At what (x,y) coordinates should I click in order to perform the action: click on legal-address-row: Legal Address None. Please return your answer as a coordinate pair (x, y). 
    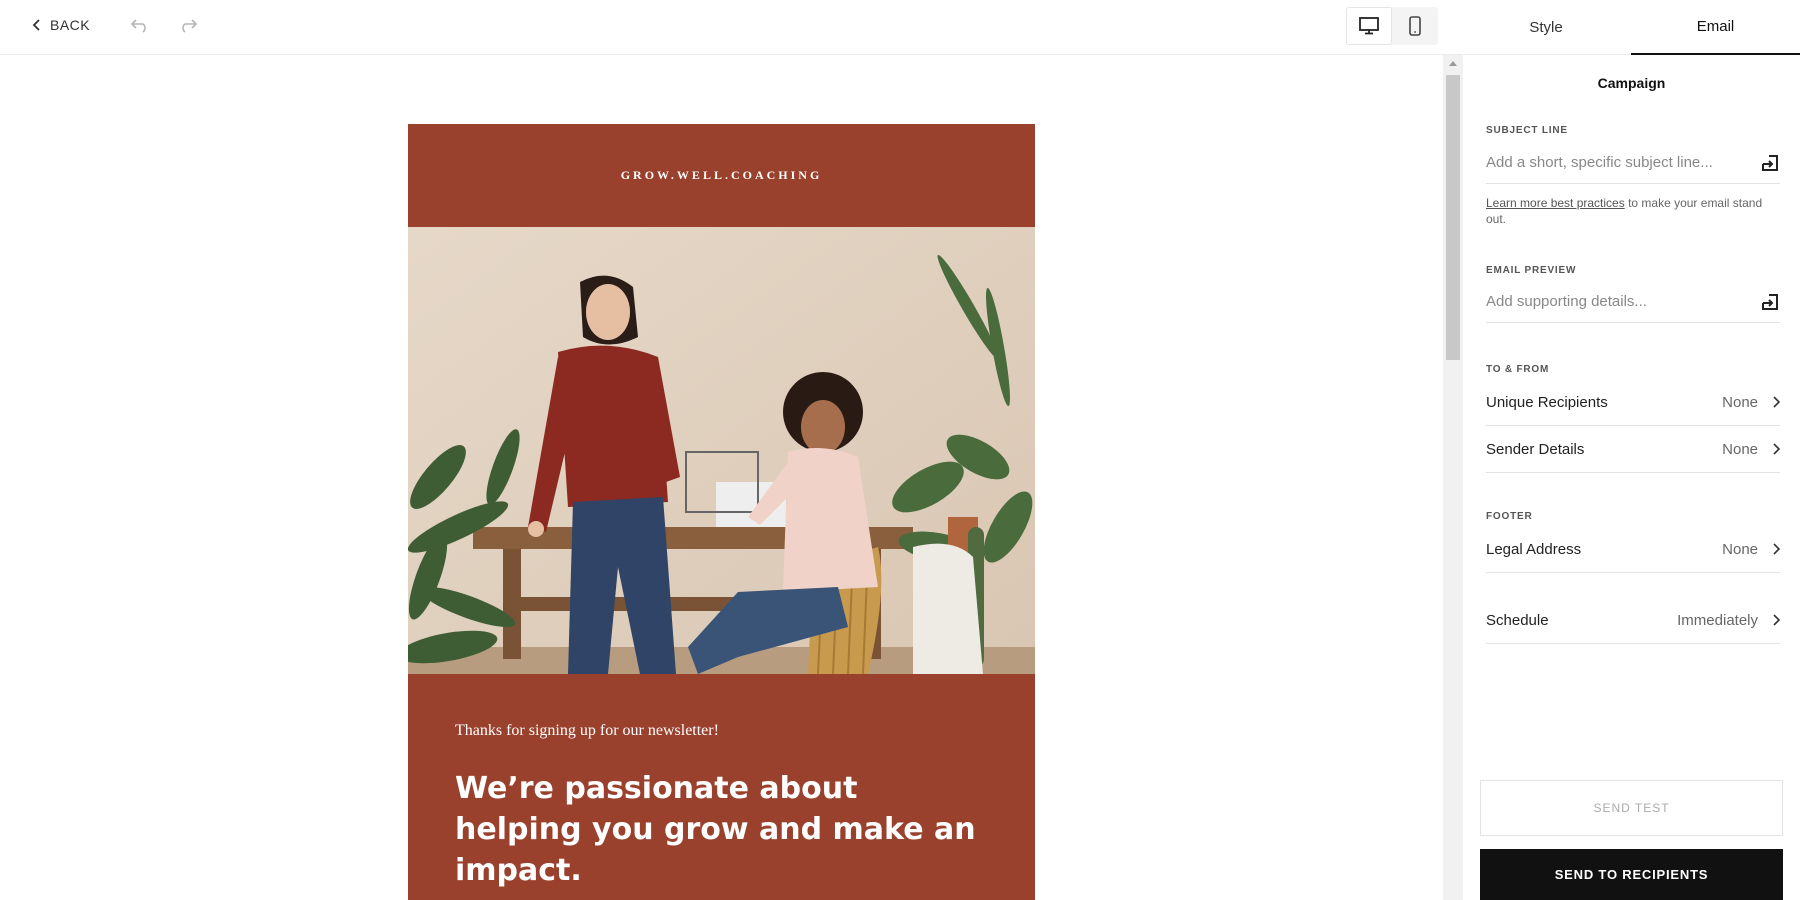
    Looking at the image, I should click on (1633, 549).